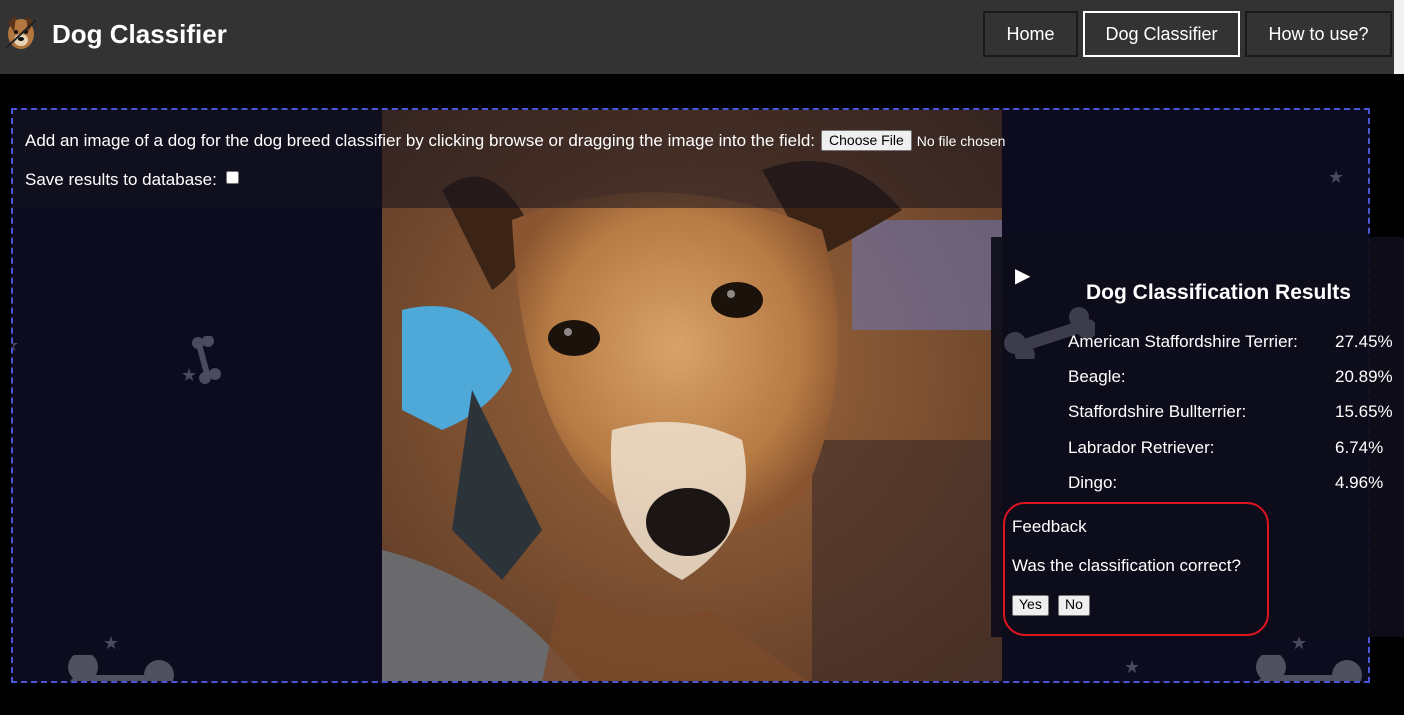  What do you see at coordinates (1364, 376) in the screenshot?
I see `breed-percentage: 20.89%` at bounding box center [1364, 376].